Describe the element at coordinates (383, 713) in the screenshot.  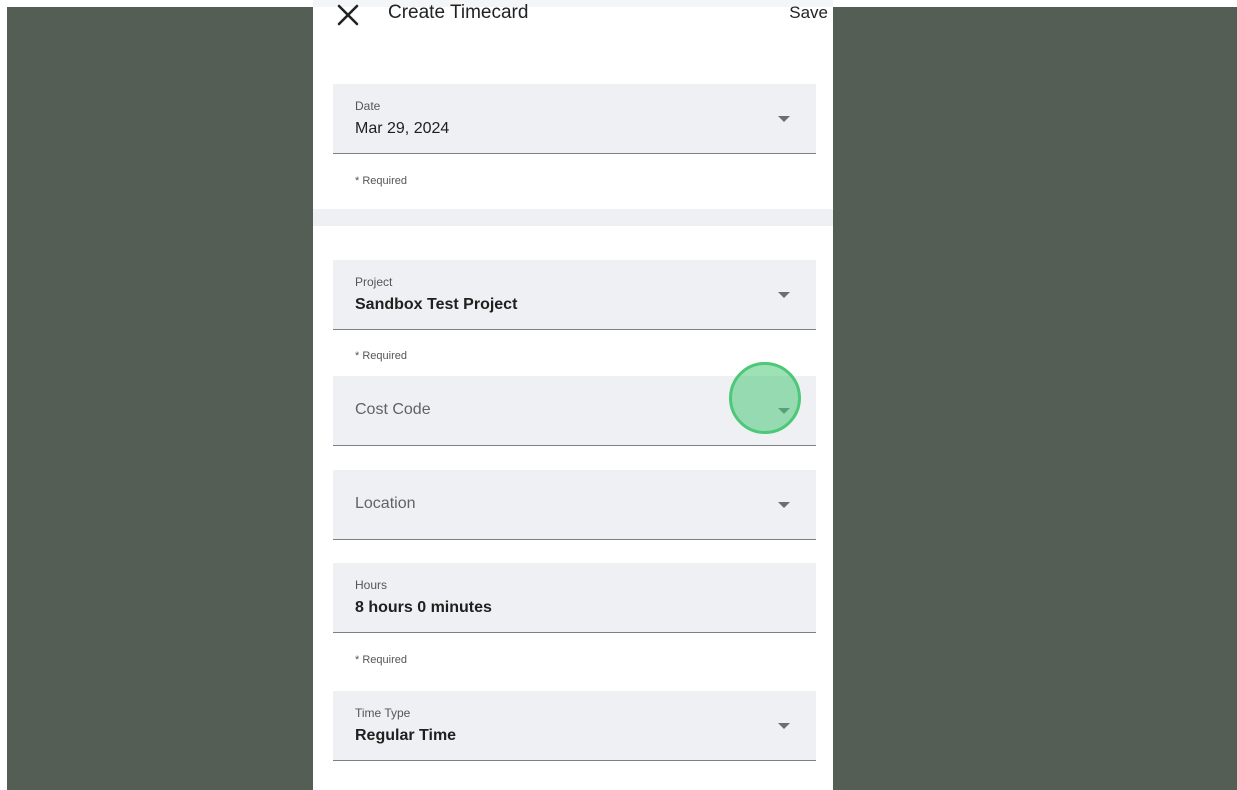
I see `time-type-label: Time Type` at that location.